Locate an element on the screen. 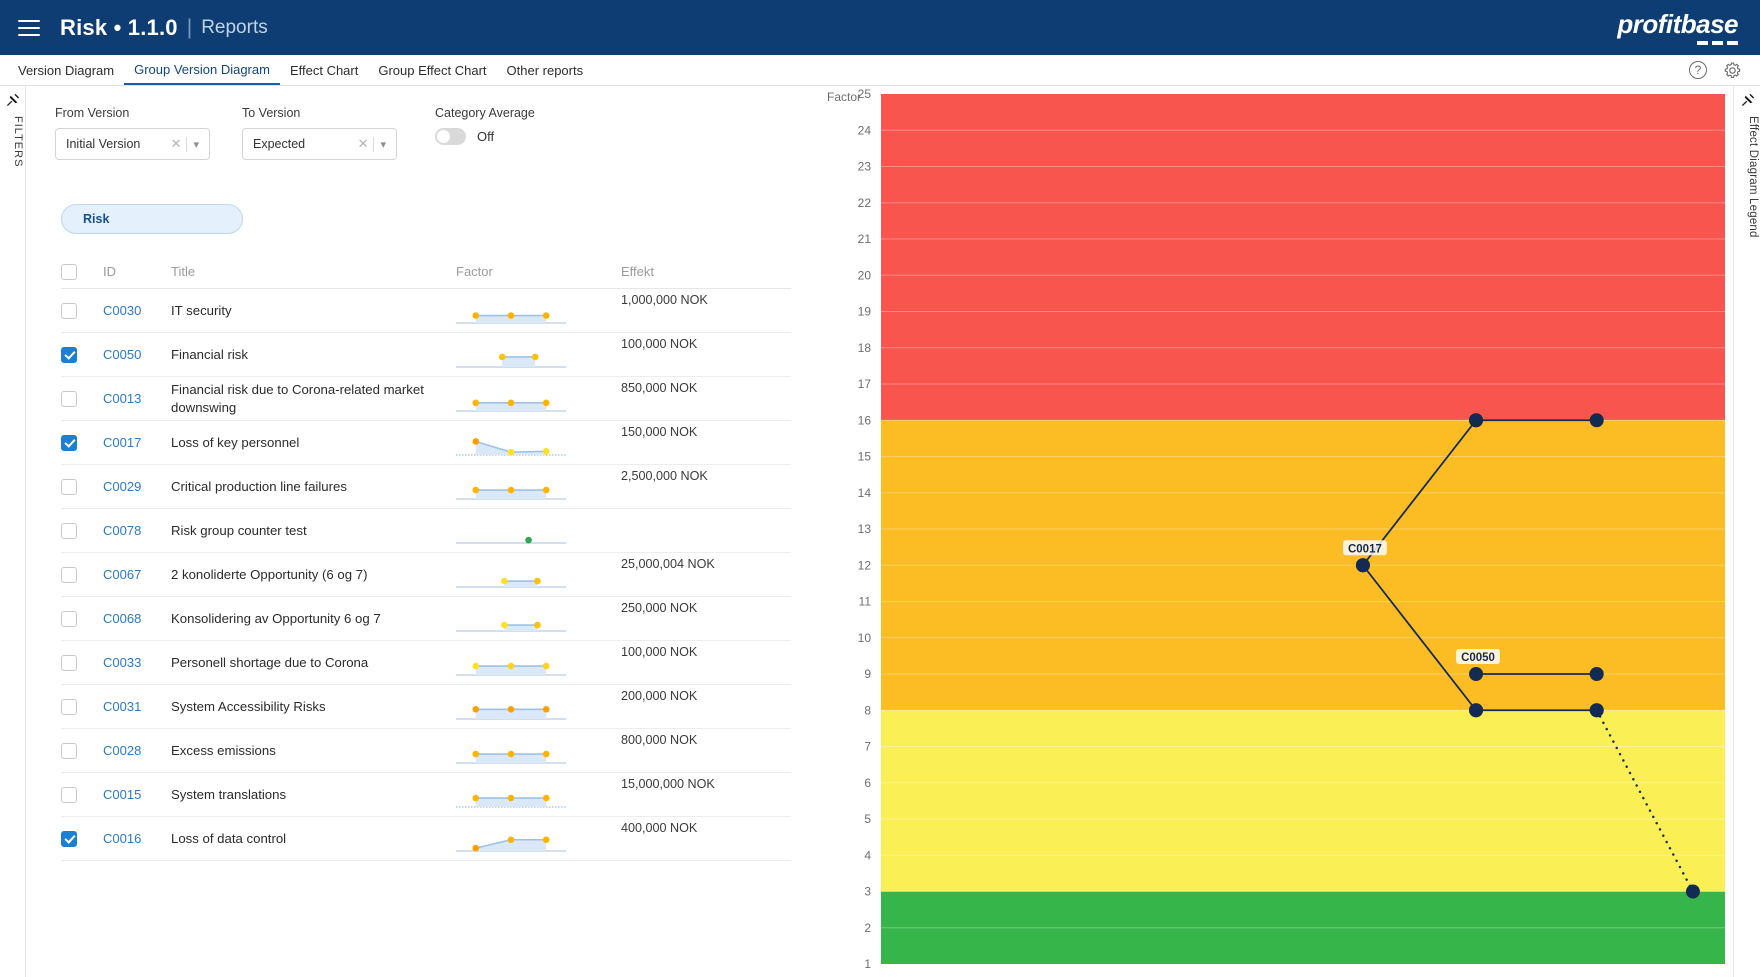 The width and height of the screenshot is (1760, 977). select-all-cell is located at coordinates (82, 271).